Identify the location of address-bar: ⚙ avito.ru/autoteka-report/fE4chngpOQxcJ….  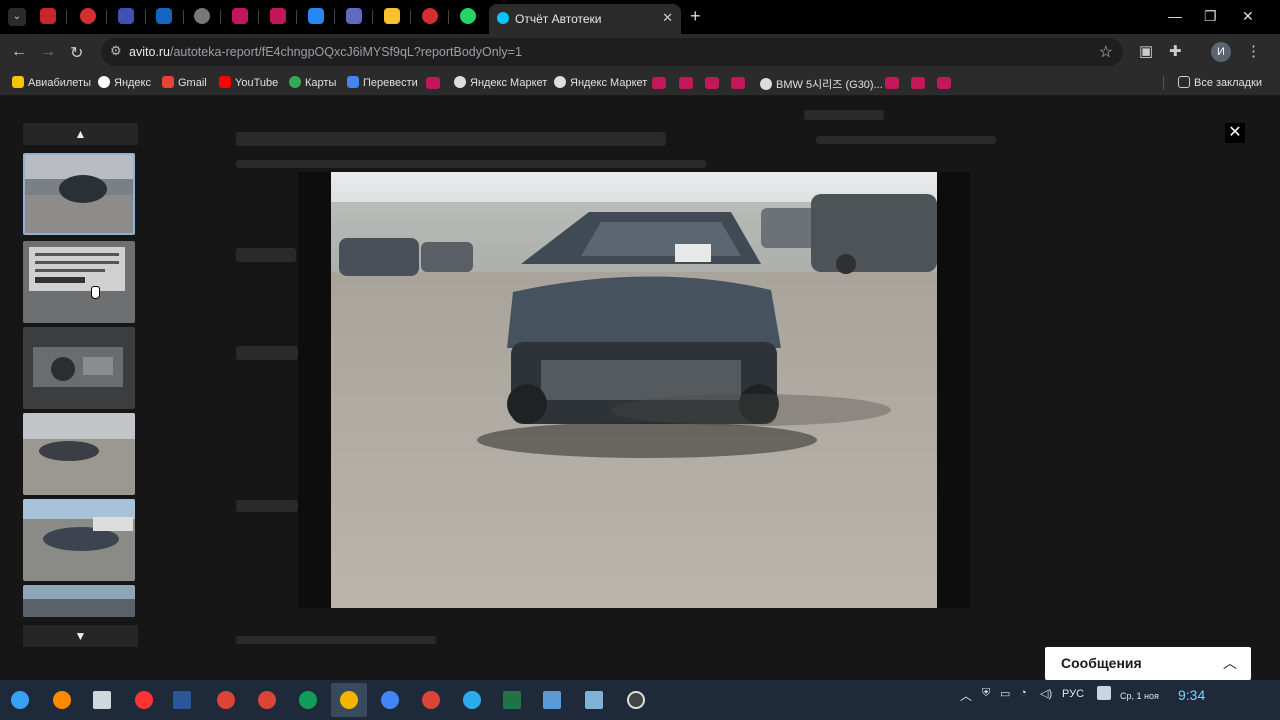
(612, 52).